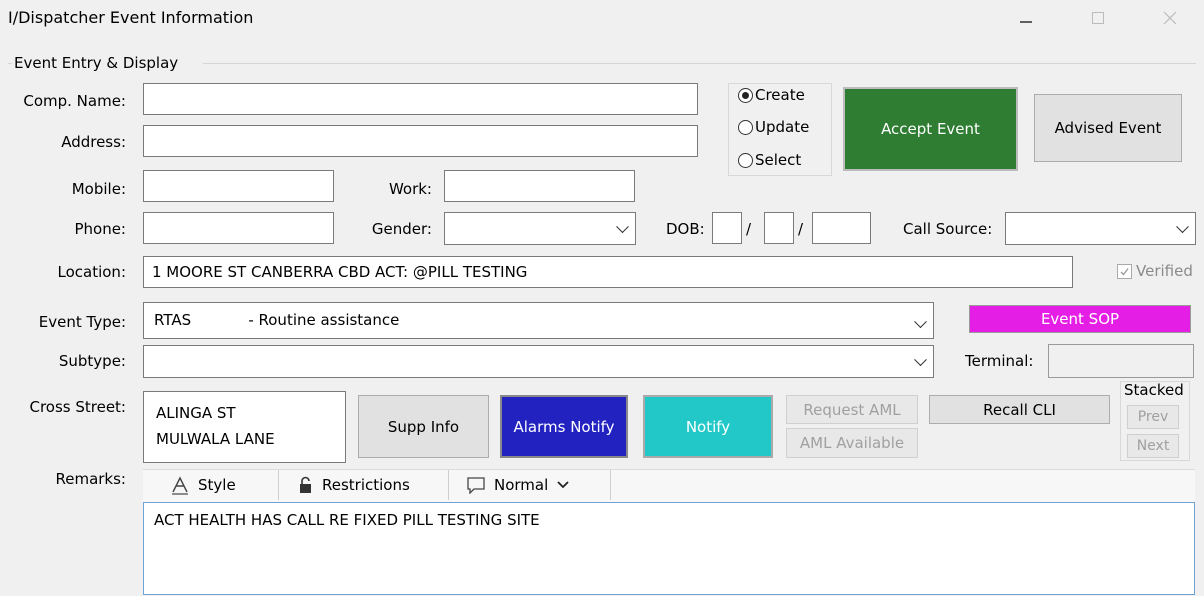 The image size is (1204, 596). What do you see at coordinates (685, 229) in the screenshot?
I see `dob-label: DOB:` at bounding box center [685, 229].